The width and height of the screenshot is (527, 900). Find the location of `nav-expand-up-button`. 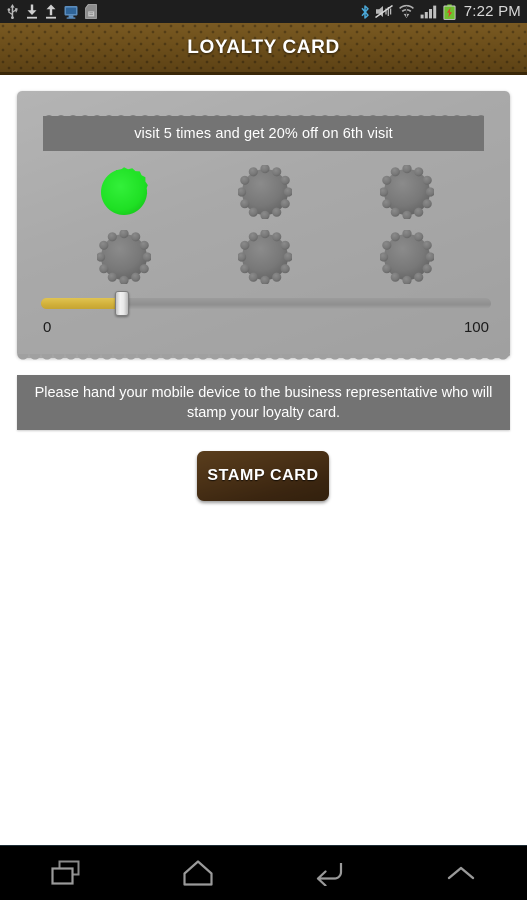

nav-expand-up-button is located at coordinates (461, 873).